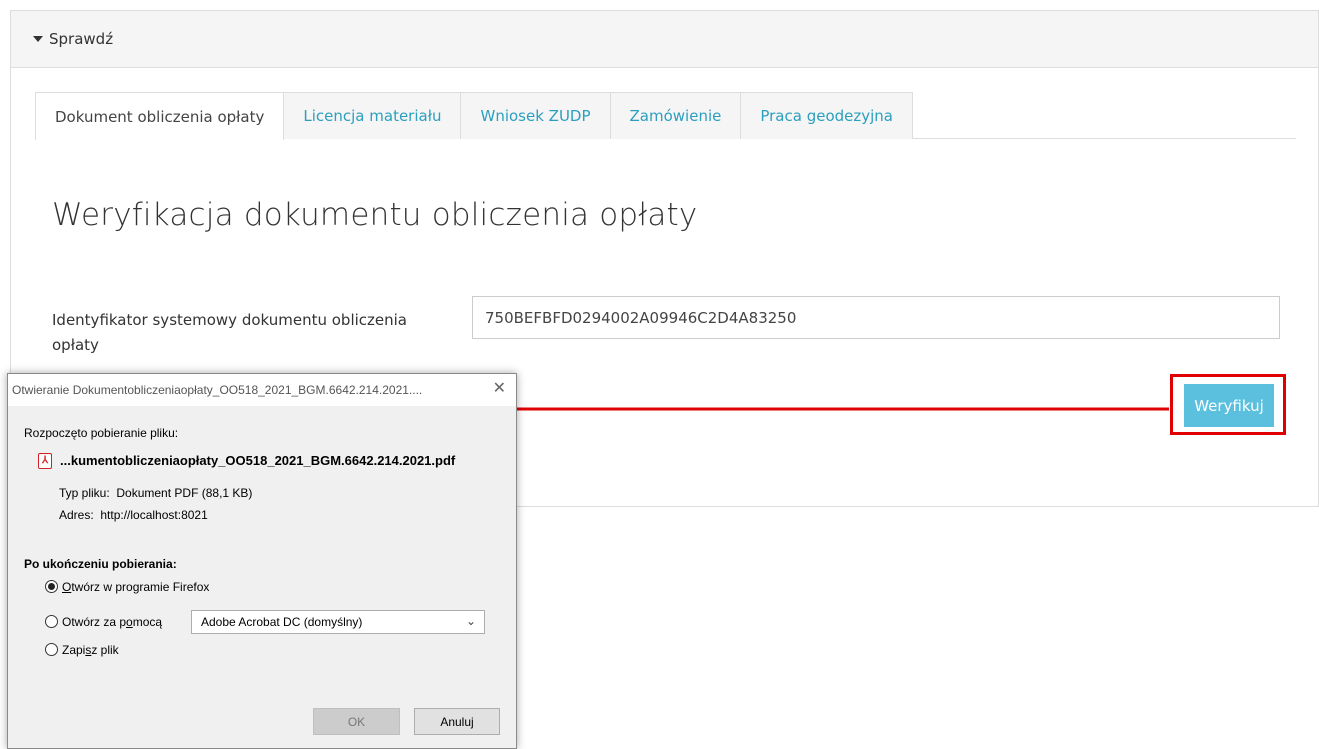  Describe the element at coordinates (1229, 405) in the screenshot. I see `verify-button: Weryfikuj` at that location.